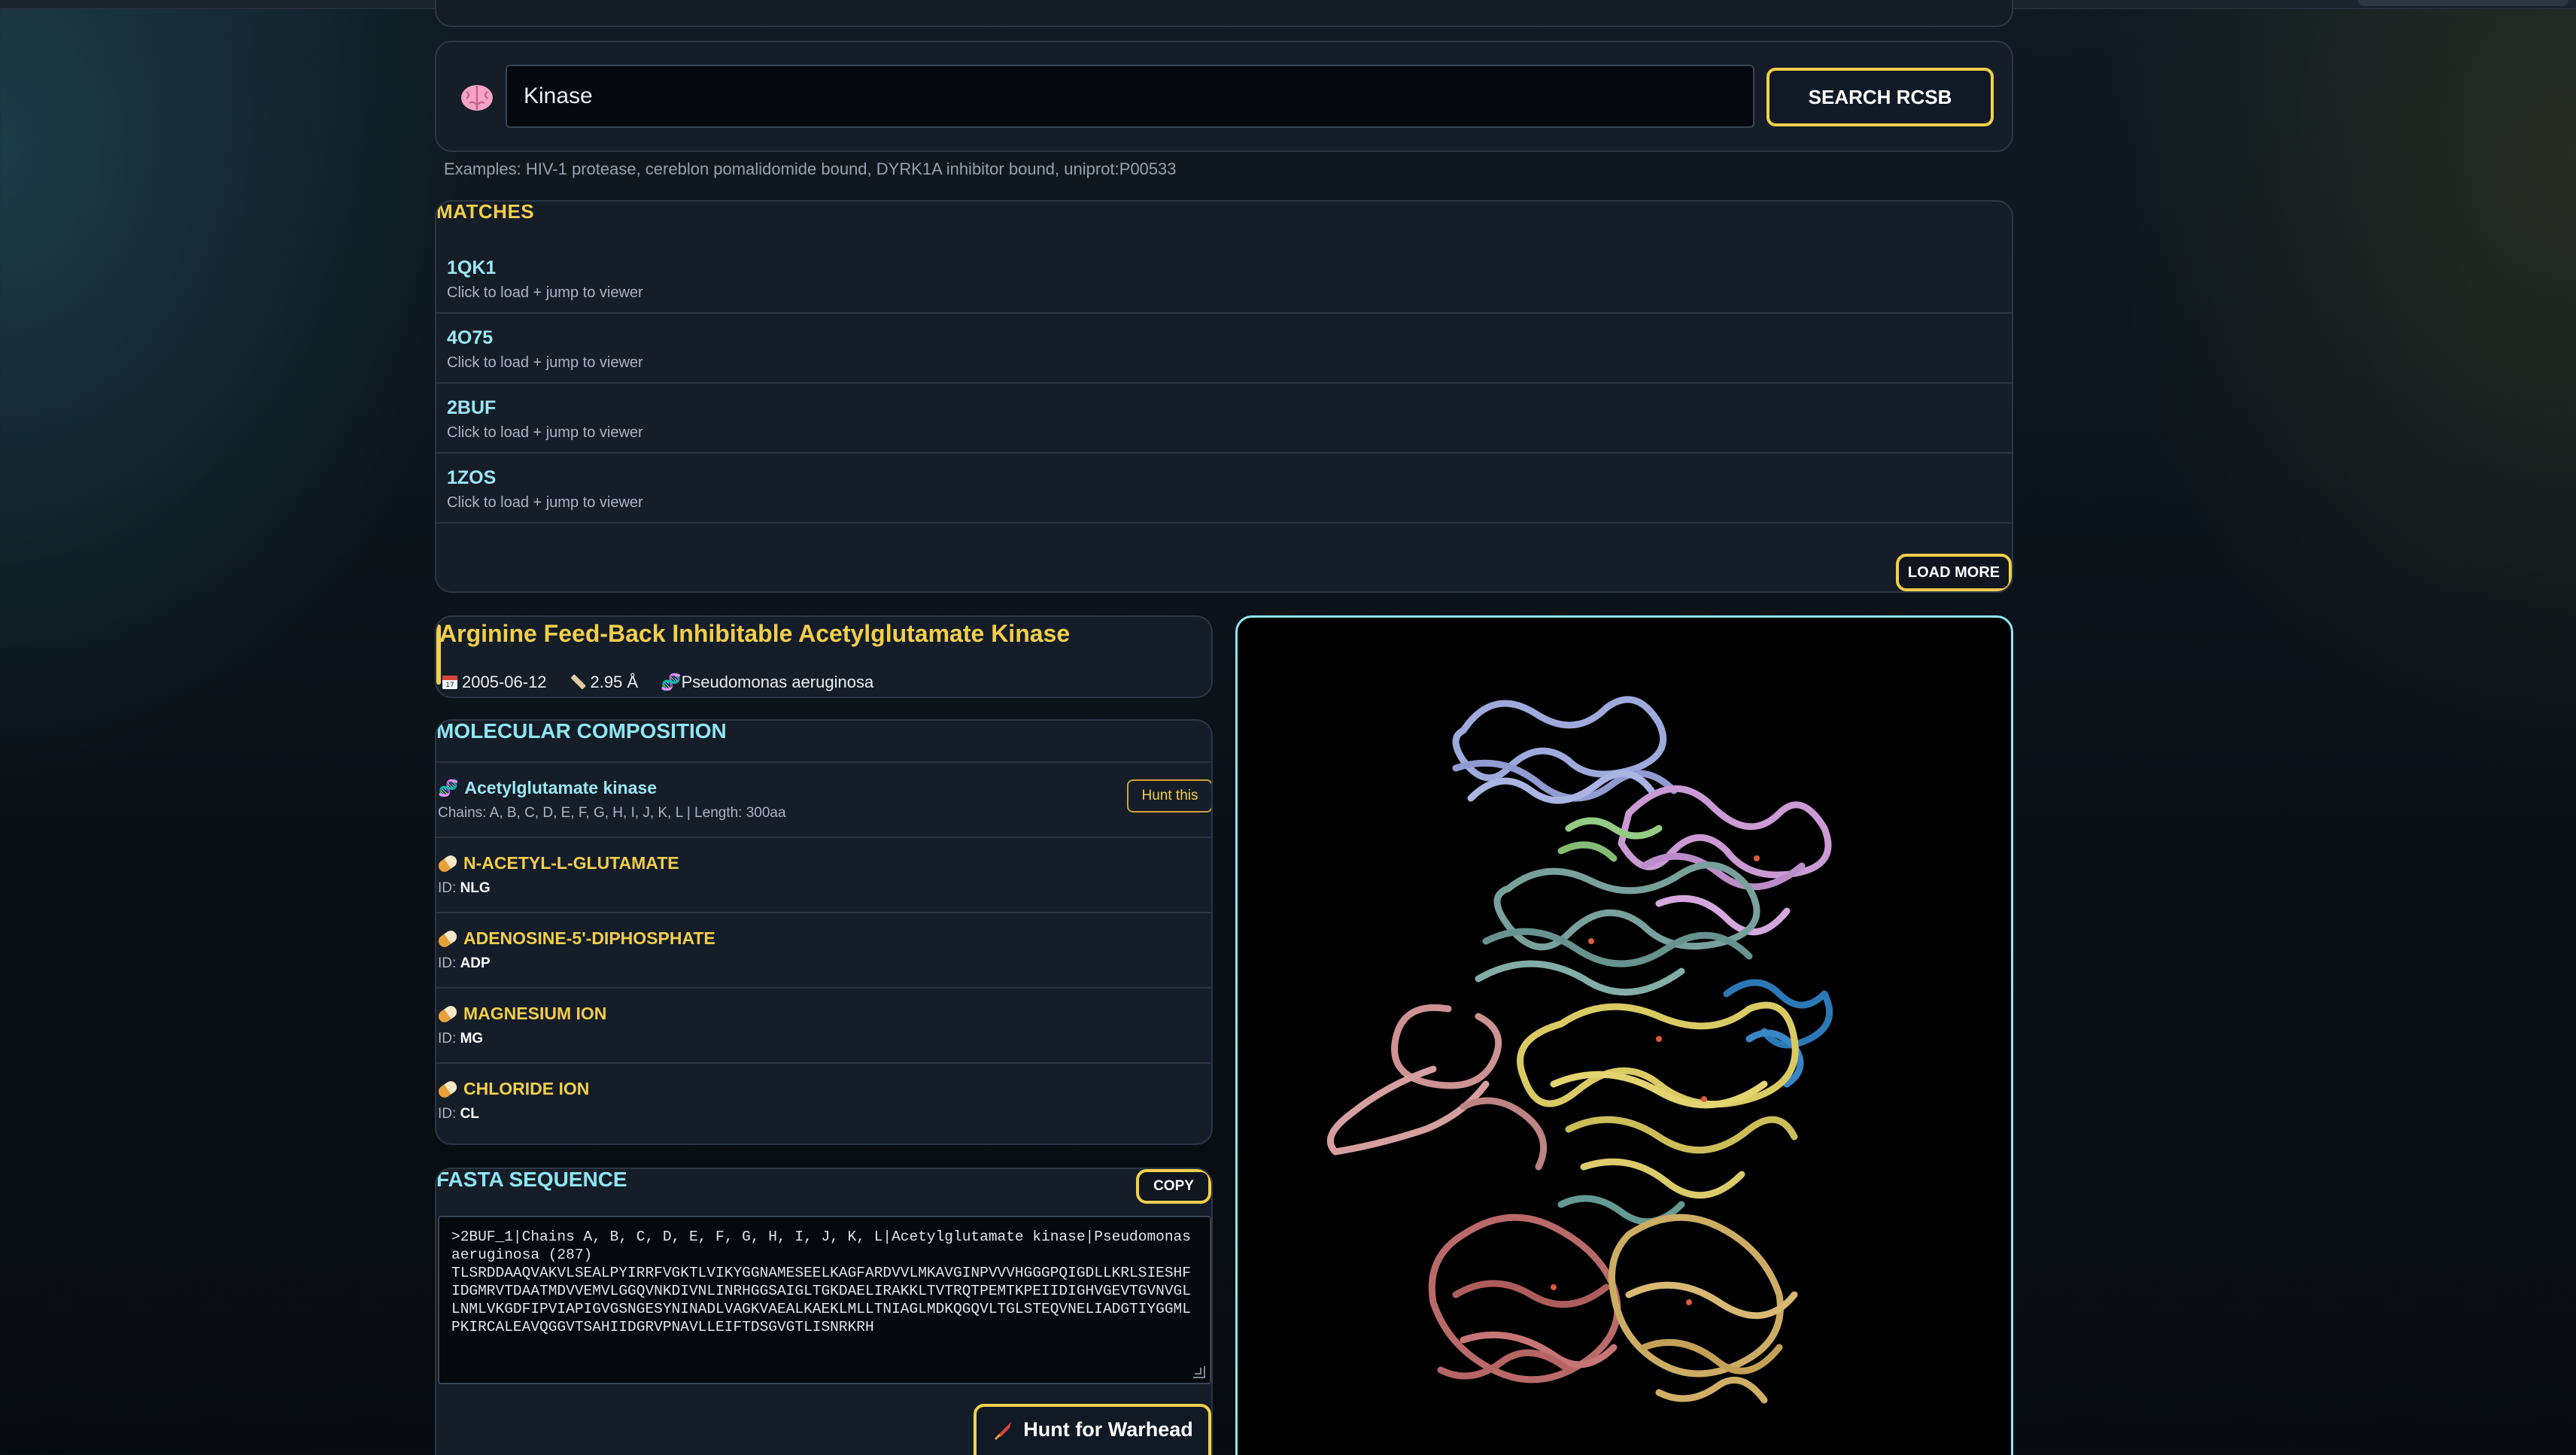  I want to click on load-more-button: LOAD MORE, so click(1954, 572).